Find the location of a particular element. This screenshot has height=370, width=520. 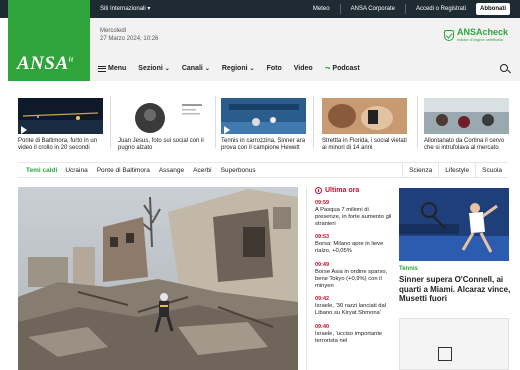

login-link: Accedi o Registrati is located at coordinates (441, 9).